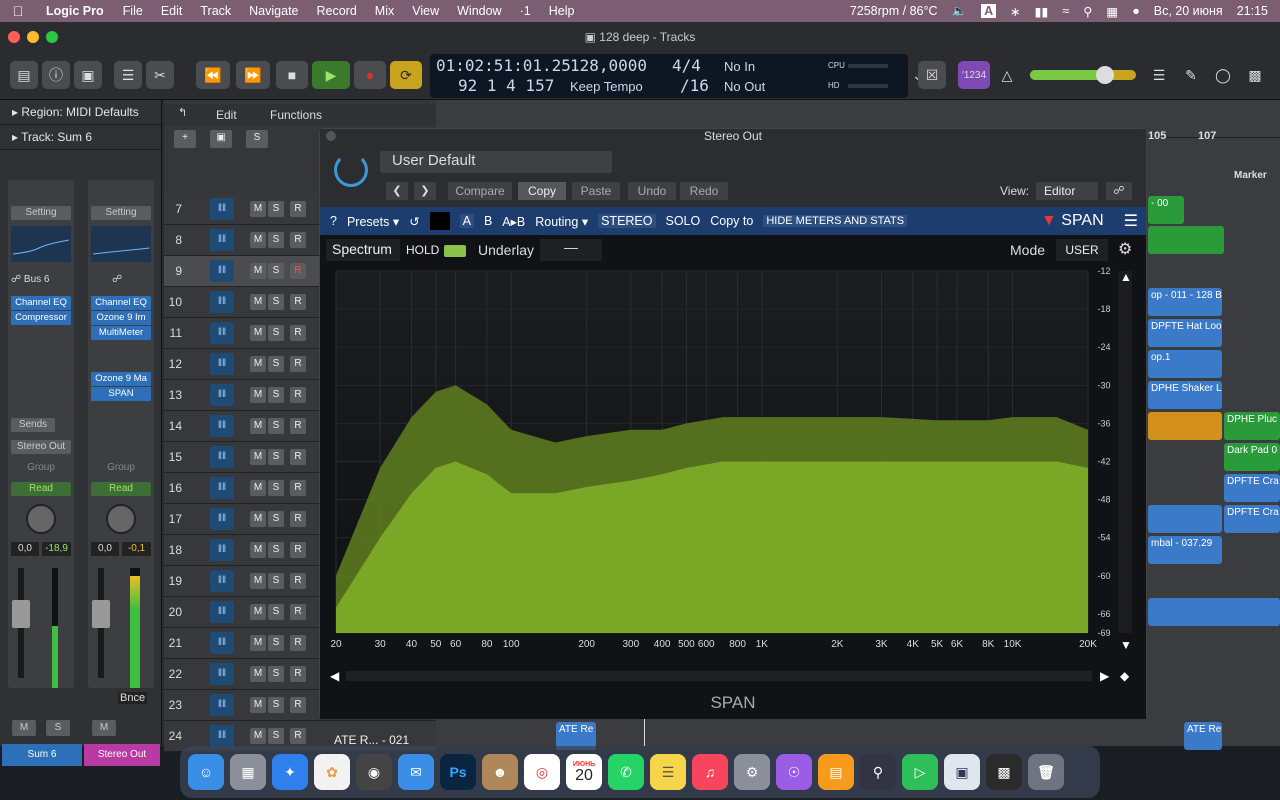 The image size is (1280, 800). What do you see at coordinates (542, 772) in the screenshot?
I see `chrome-icon: ◎` at bounding box center [542, 772].